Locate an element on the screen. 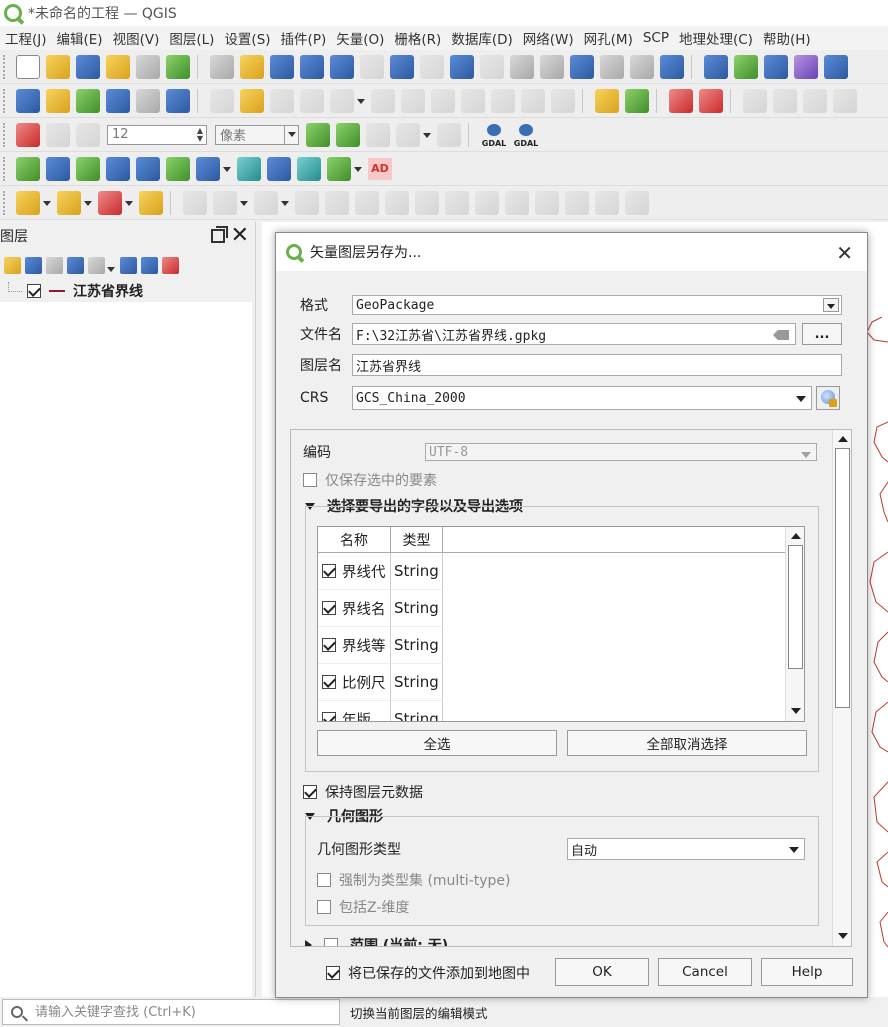  add-raster-layer-icon is located at coordinates (58, 168).